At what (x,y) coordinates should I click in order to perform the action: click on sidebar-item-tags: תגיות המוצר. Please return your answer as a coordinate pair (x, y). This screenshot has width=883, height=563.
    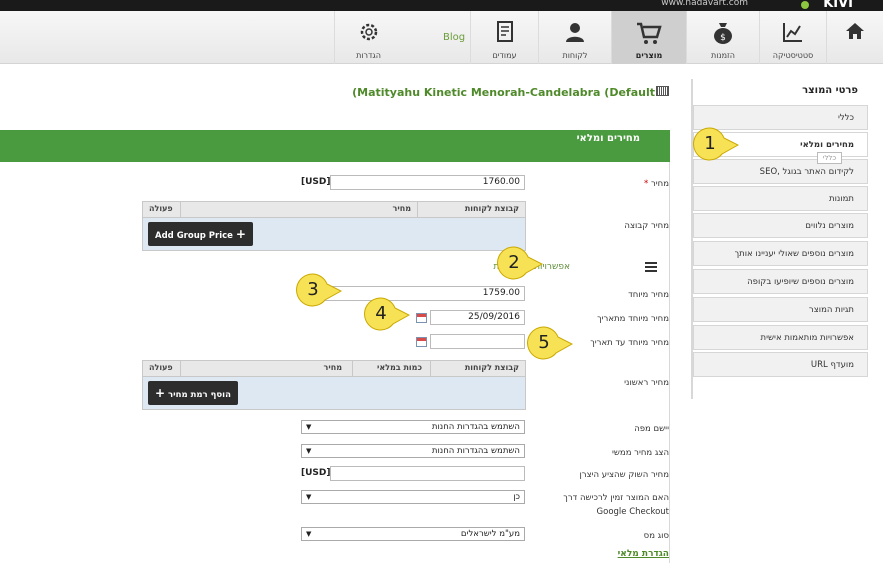
    Looking at the image, I should click on (780, 309).